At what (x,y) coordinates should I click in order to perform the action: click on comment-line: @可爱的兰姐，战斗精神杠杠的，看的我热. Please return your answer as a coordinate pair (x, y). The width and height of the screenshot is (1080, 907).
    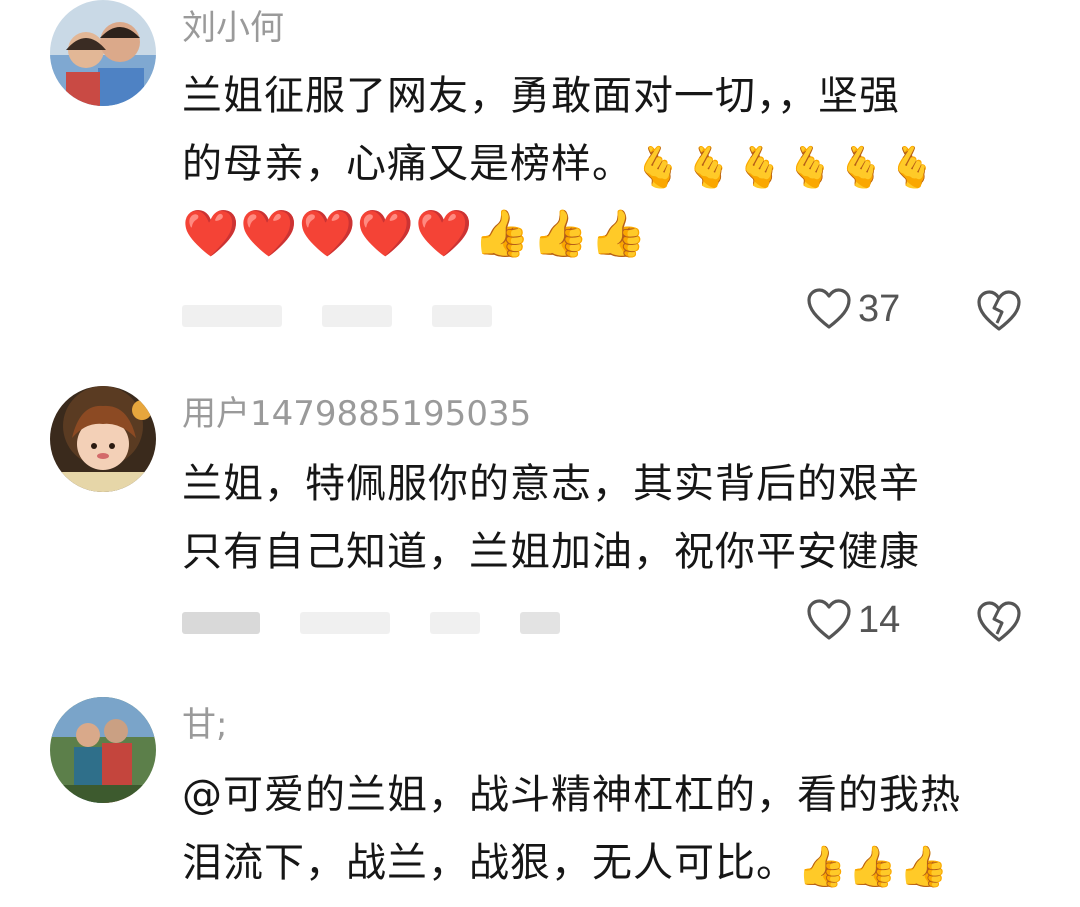
    Looking at the image, I should click on (571, 795).